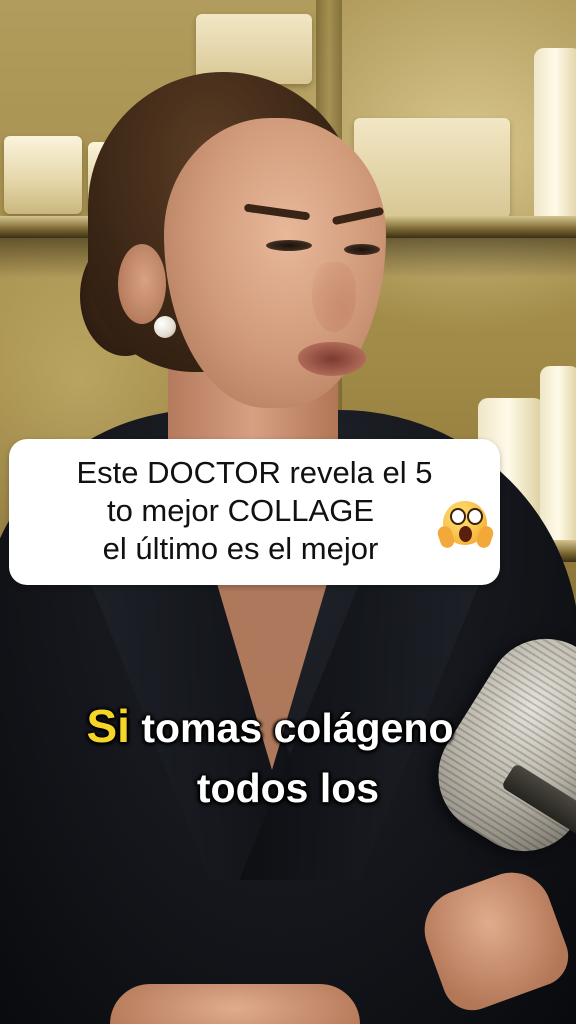 Image resolution: width=576 pixels, height=1024 pixels. I want to click on person-nose, so click(334, 297).